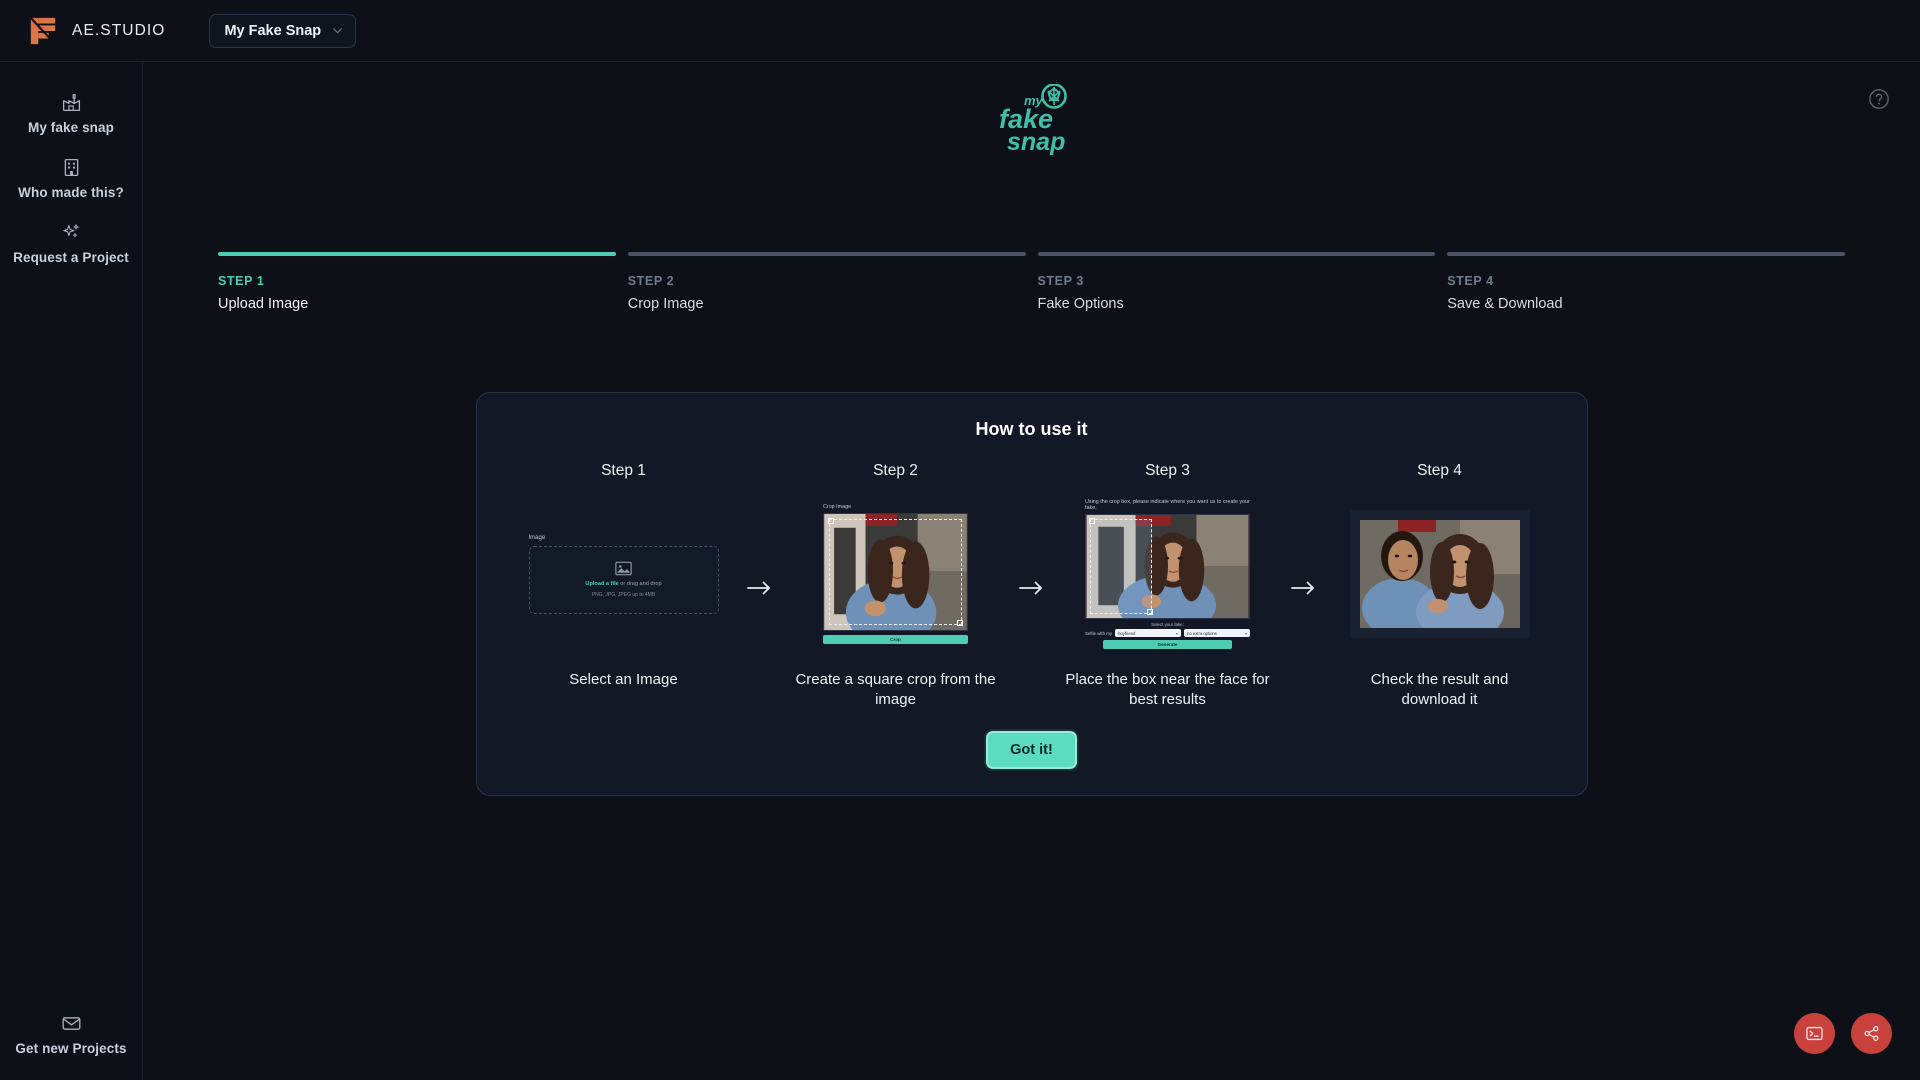 The image size is (1920, 1080). I want to click on mock-options-prefix-label: Selfie with my, so click(1099, 633).